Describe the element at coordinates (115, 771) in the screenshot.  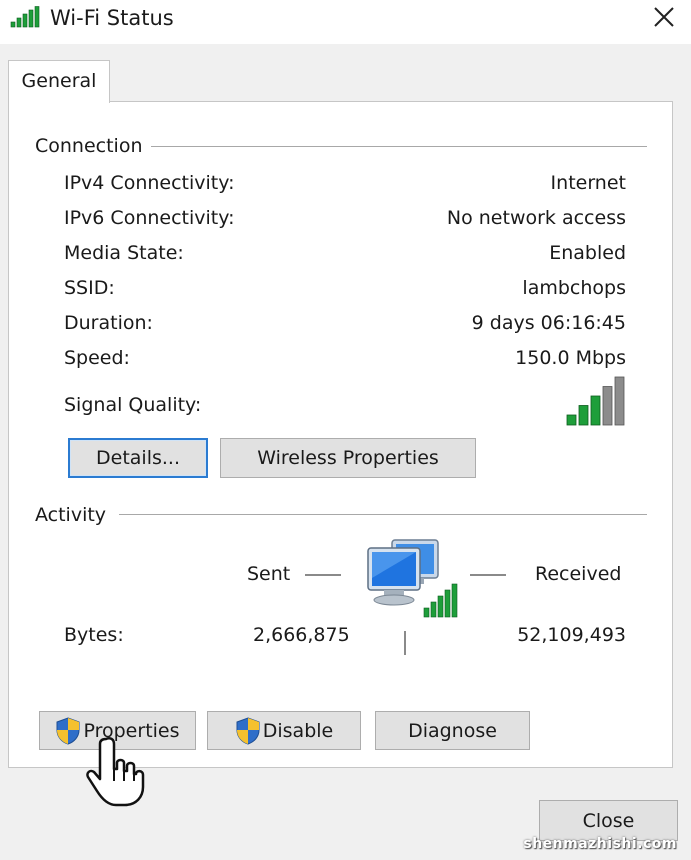
I see `hand-pointer-icon` at that location.